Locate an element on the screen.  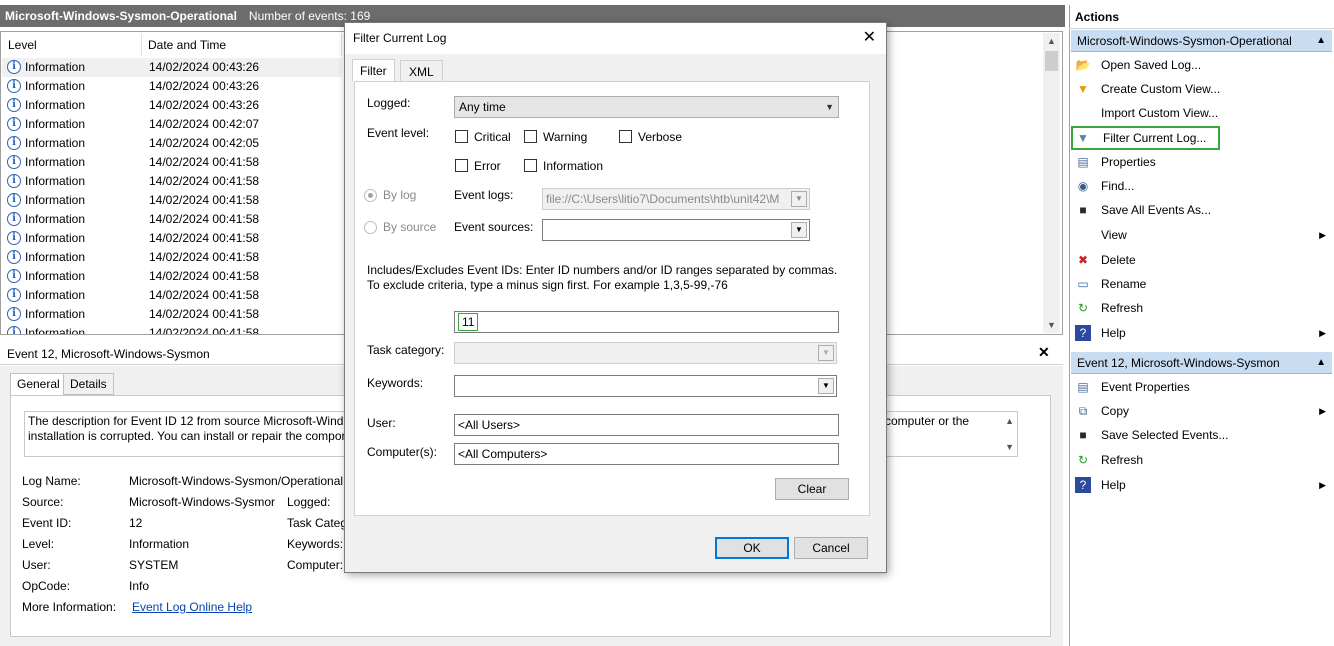
computer-label: Computer: is located at coordinates (315, 565).